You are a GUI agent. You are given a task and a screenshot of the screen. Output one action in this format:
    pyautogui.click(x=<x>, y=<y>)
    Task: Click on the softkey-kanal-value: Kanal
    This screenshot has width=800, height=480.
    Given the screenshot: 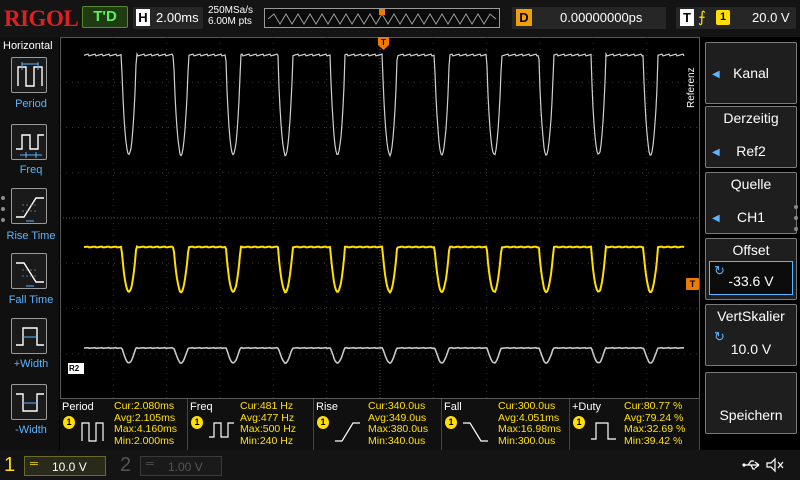 What is the action you would take?
    pyautogui.click(x=751, y=73)
    